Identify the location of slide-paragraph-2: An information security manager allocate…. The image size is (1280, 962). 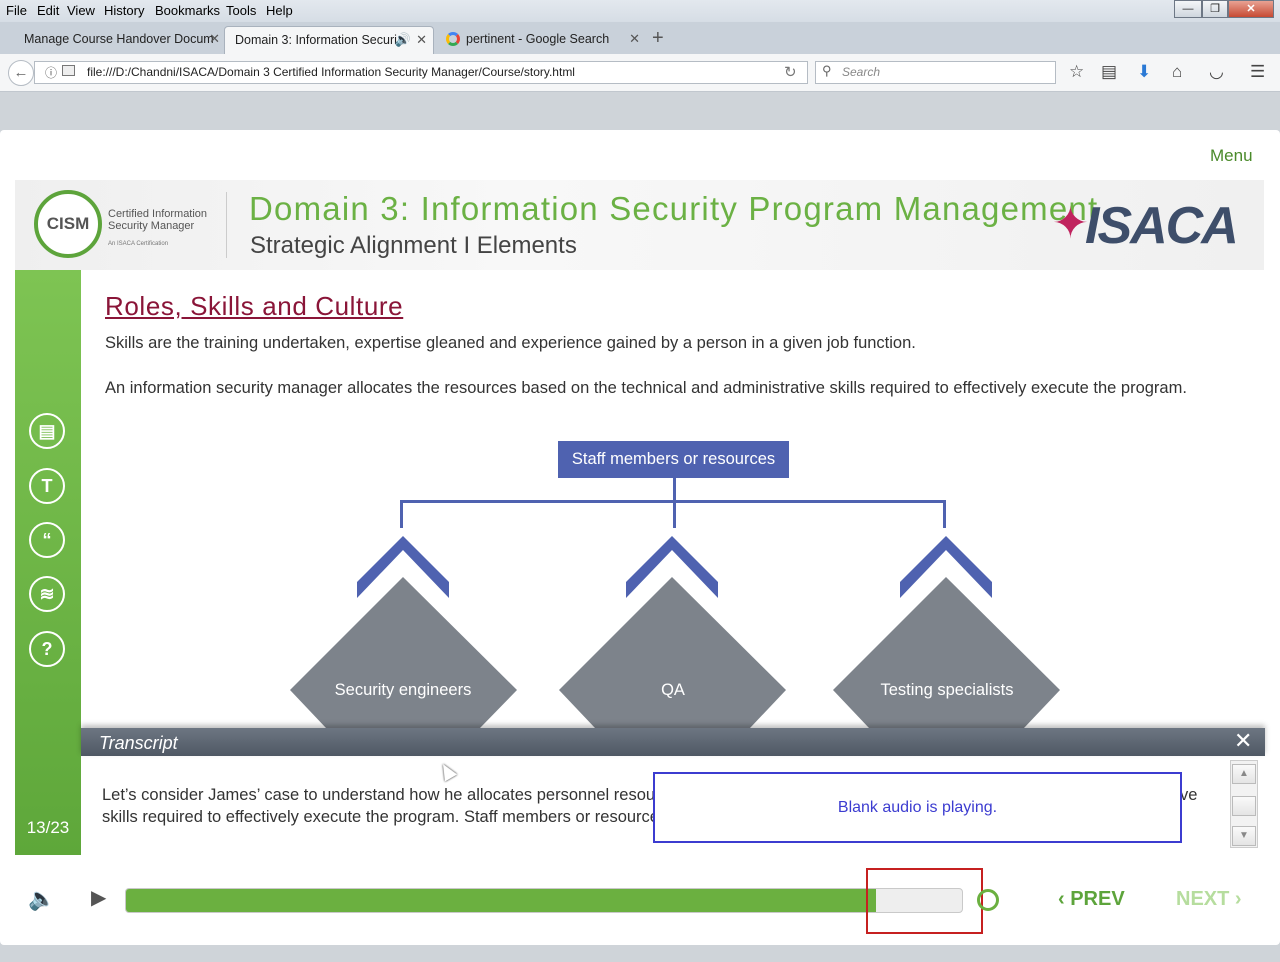
(646, 388).